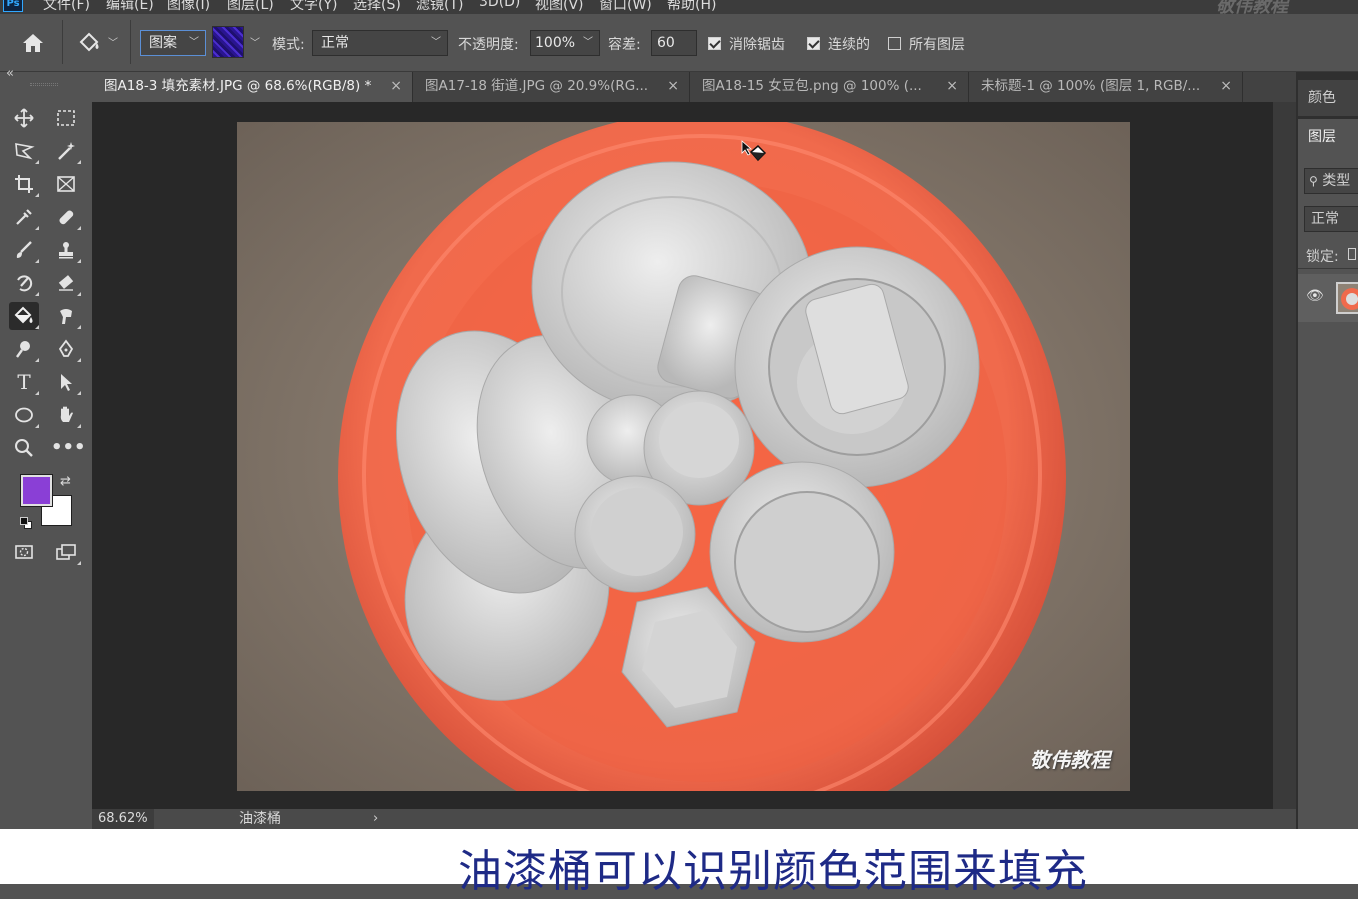  What do you see at coordinates (24, 118) in the screenshot?
I see `move-tool` at bounding box center [24, 118].